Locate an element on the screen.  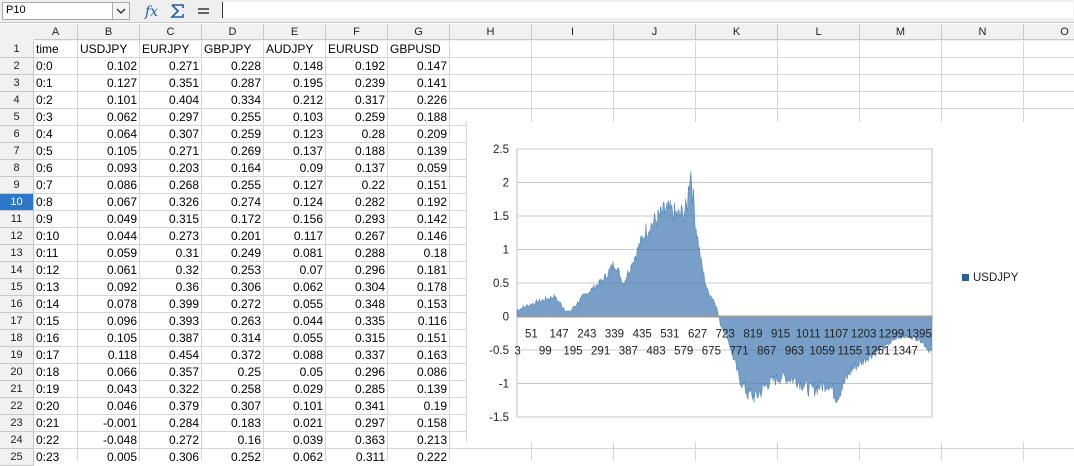
cell-a1: time is located at coordinates (56, 49).